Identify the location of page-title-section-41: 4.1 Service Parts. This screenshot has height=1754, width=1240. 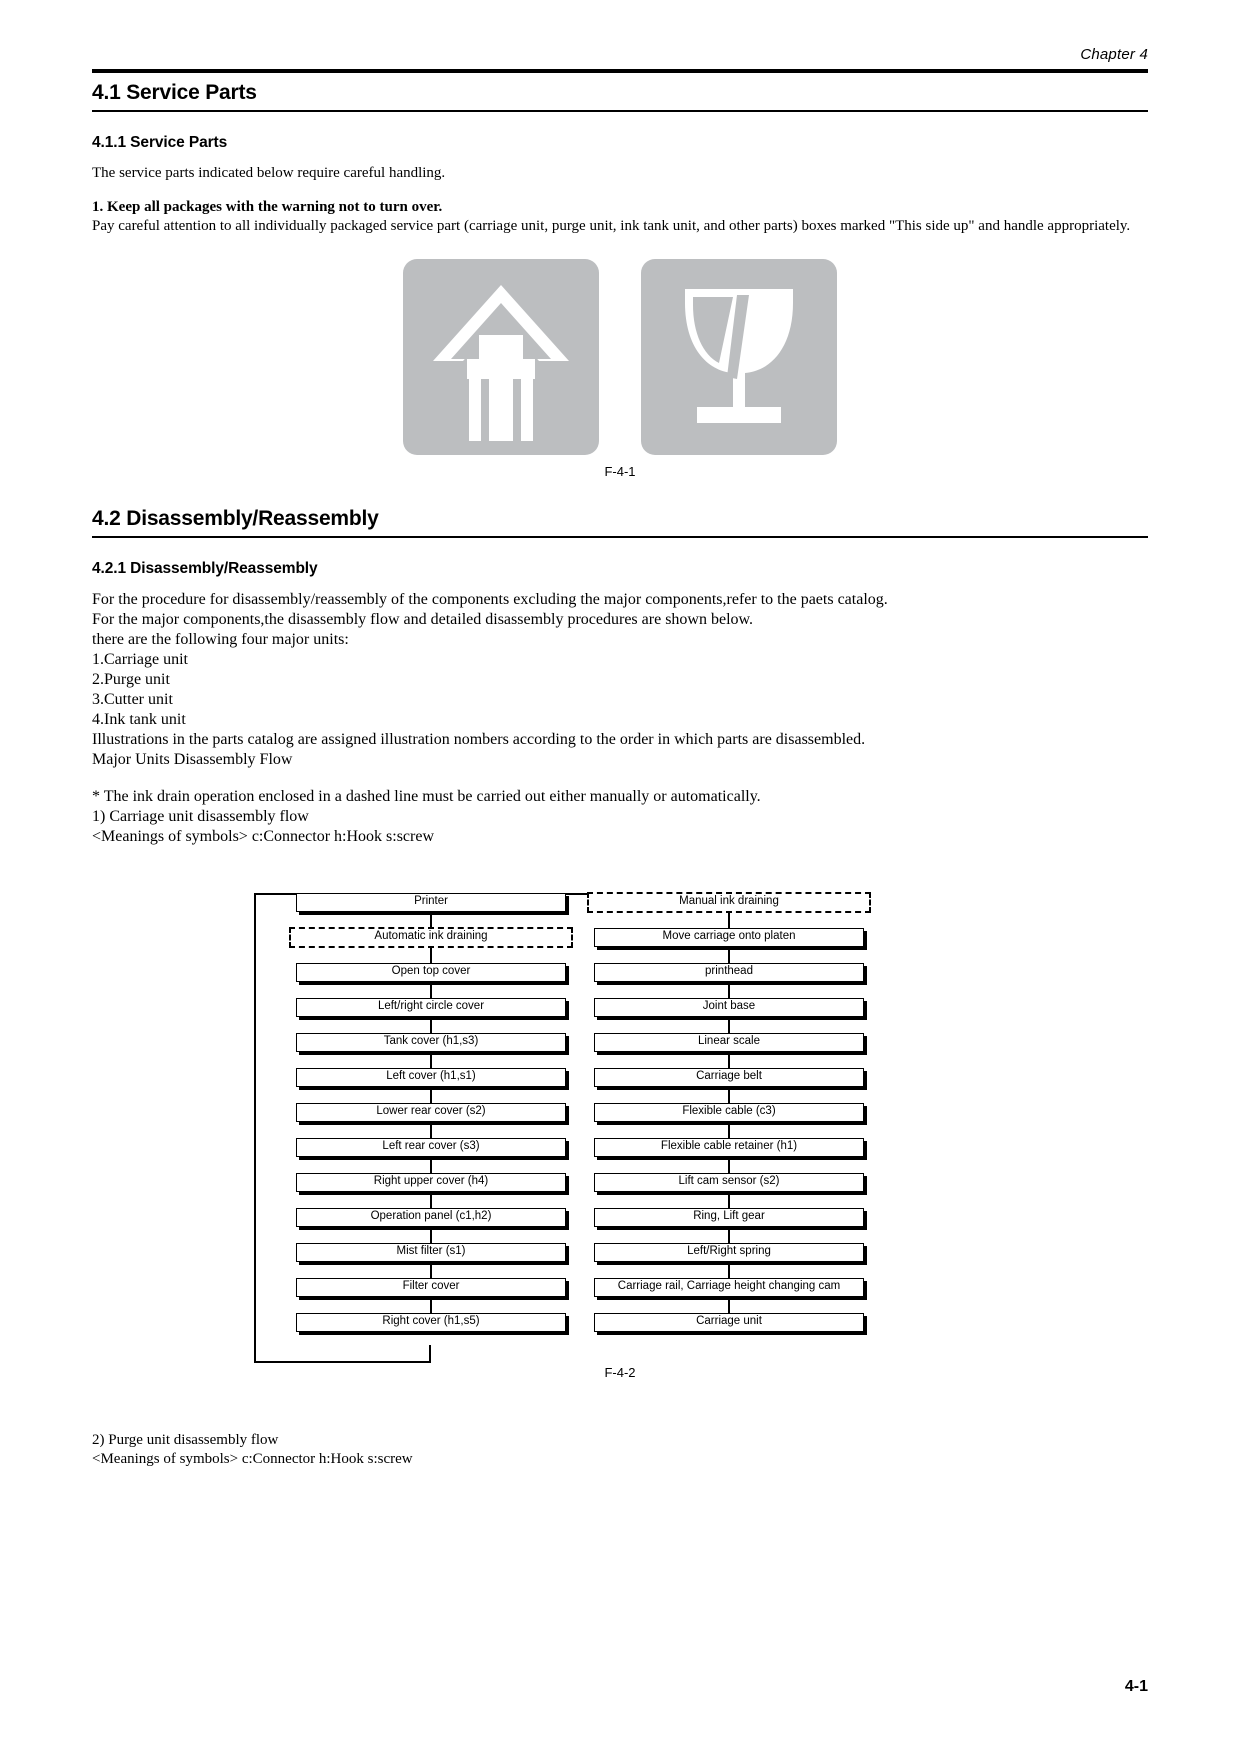
(620, 96).